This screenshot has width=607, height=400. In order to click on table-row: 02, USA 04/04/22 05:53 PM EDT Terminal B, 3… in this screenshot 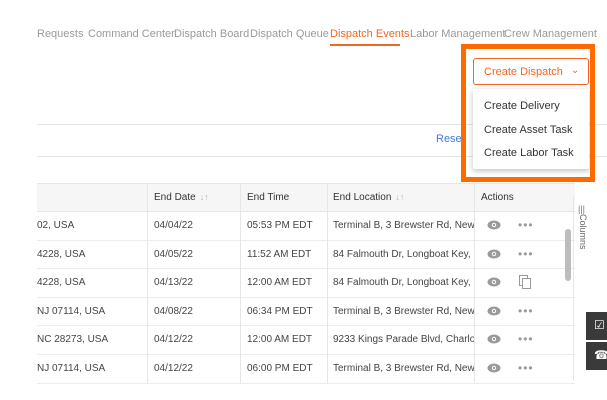, I will do `click(306, 226)`.